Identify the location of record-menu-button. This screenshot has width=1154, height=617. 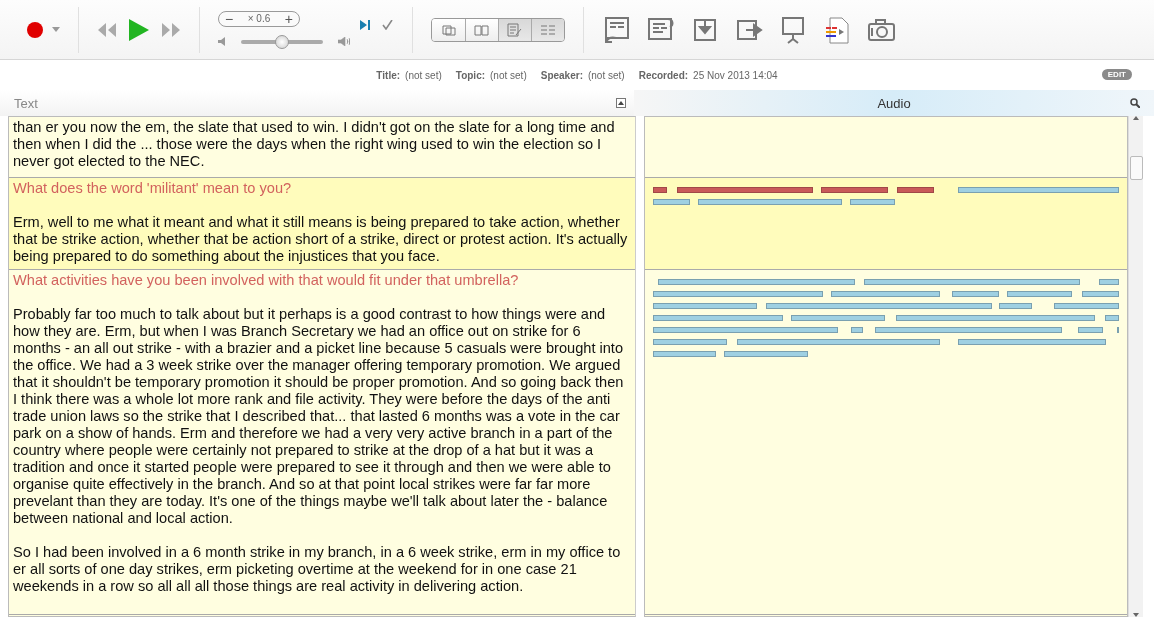
(56, 29).